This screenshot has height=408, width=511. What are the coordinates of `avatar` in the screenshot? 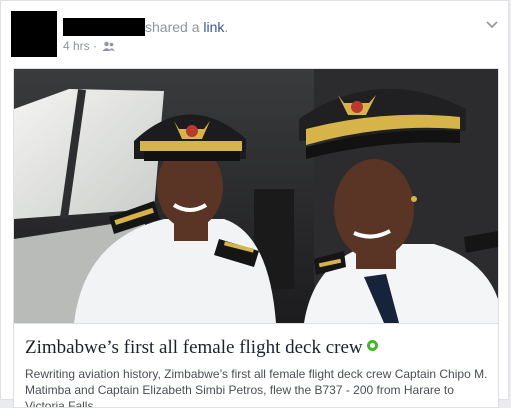 It's located at (34, 34).